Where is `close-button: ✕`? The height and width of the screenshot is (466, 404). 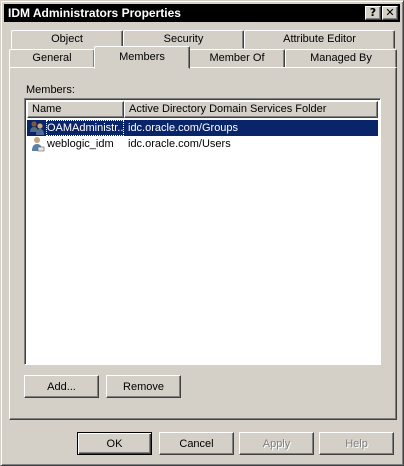 close-button: ✕ is located at coordinates (390, 13).